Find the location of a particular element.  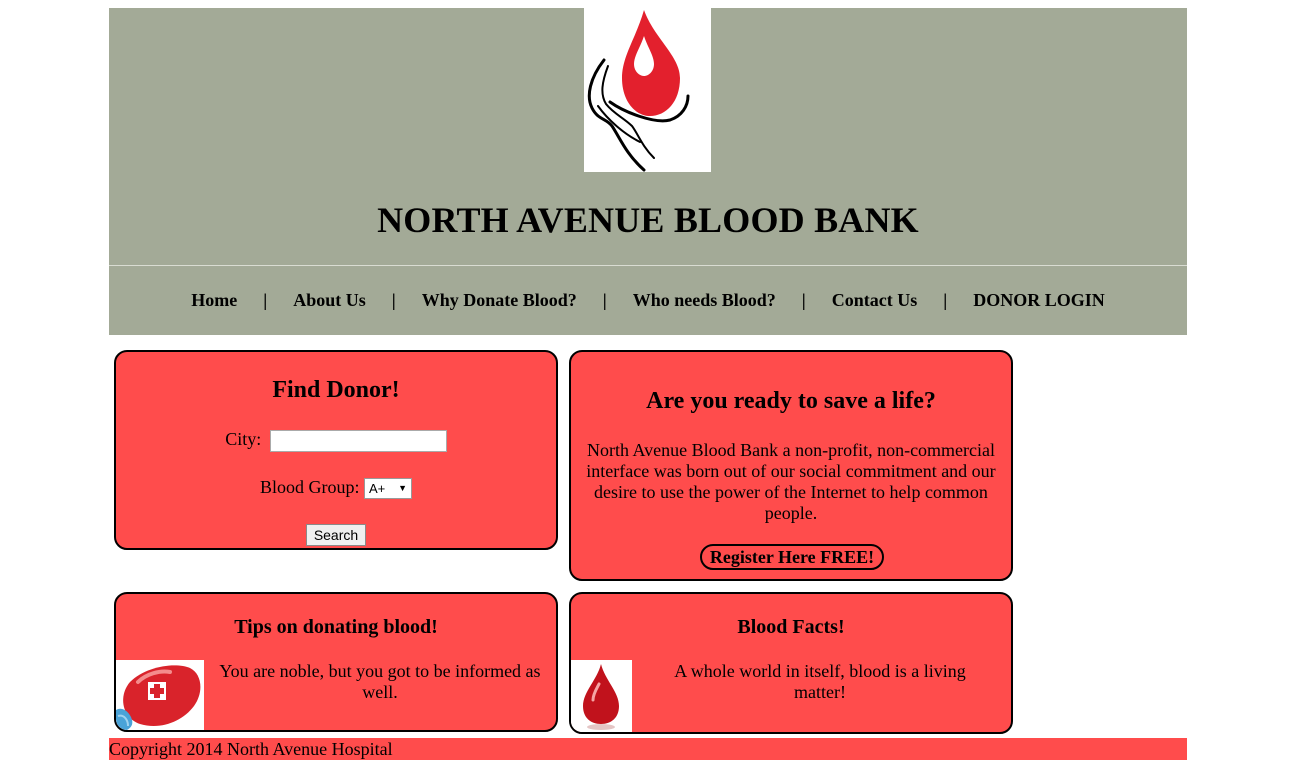

copyright-text: Copyright 2014 North Avenue Hospital is located at coordinates (251, 749).